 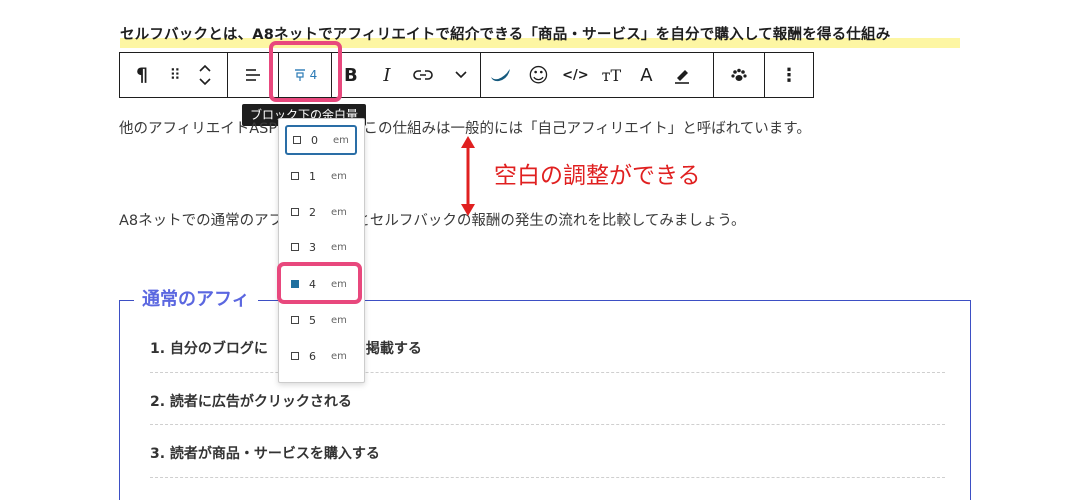 I want to click on spacing-dropdown: 0 em 1 em 2 em 3 em 4 em 5 em 6 em, so click(x=321, y=250).